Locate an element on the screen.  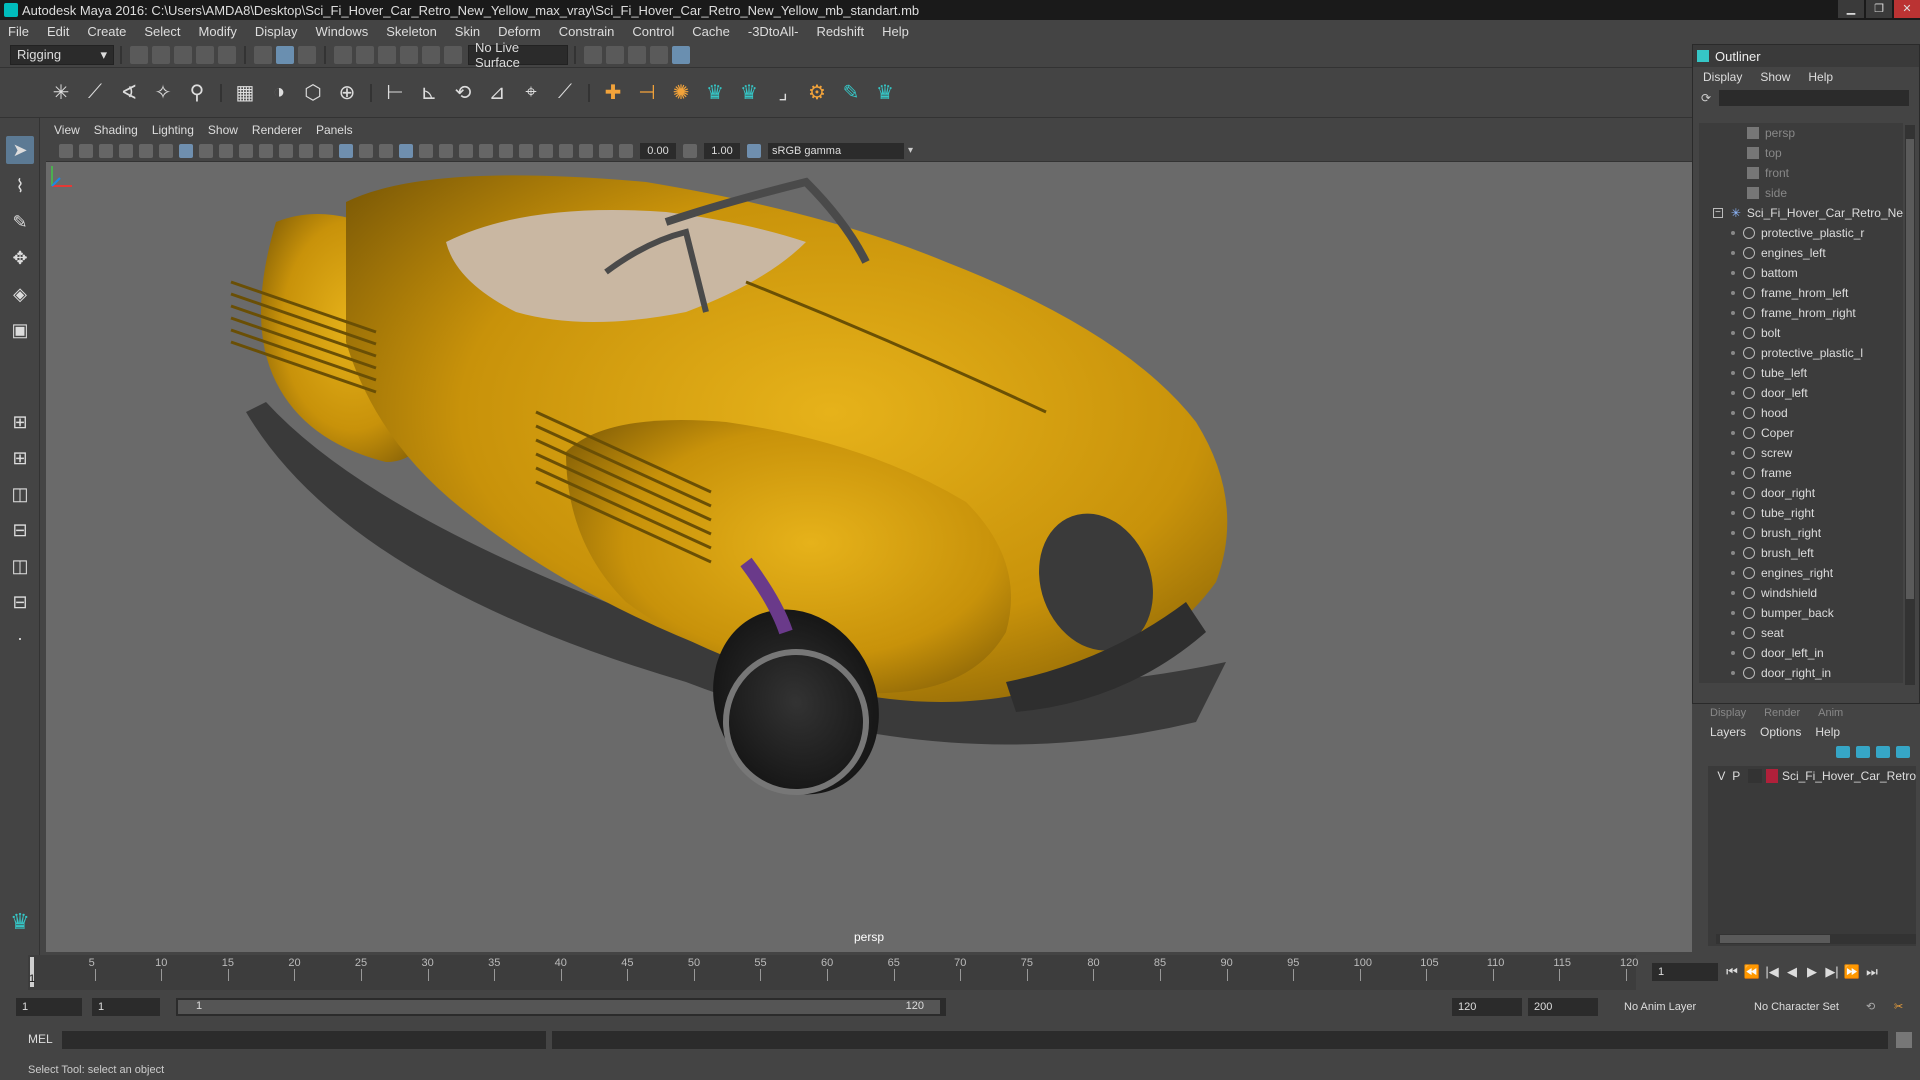
image-plane-icon is located at coordinates (126, 150).